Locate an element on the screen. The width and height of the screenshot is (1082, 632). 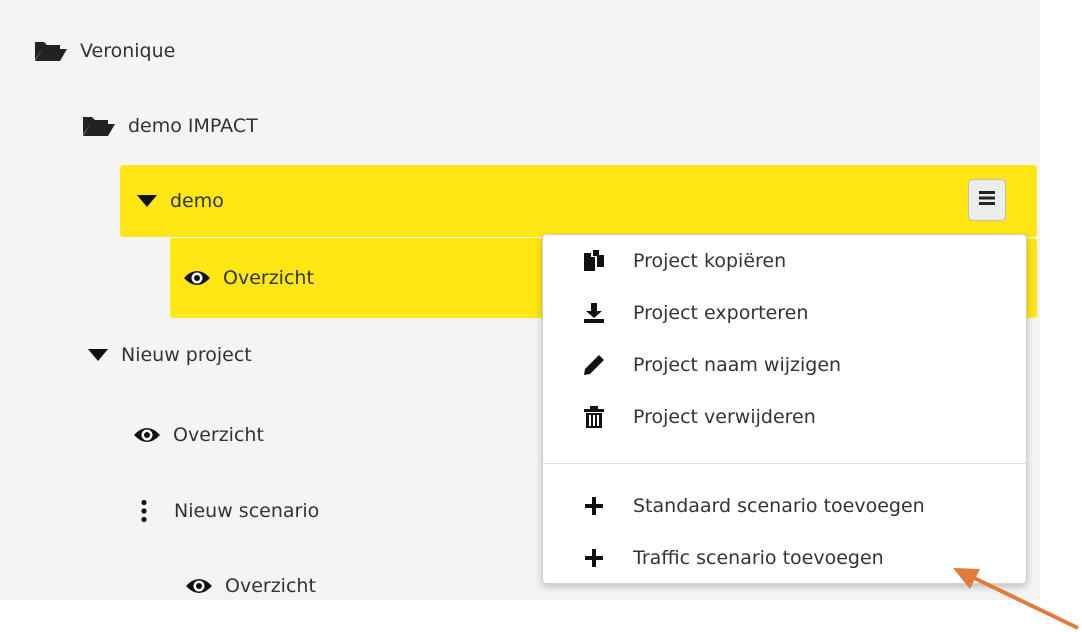
tree-item-new-overview: Overzicht is located at coordinates (198, 435).